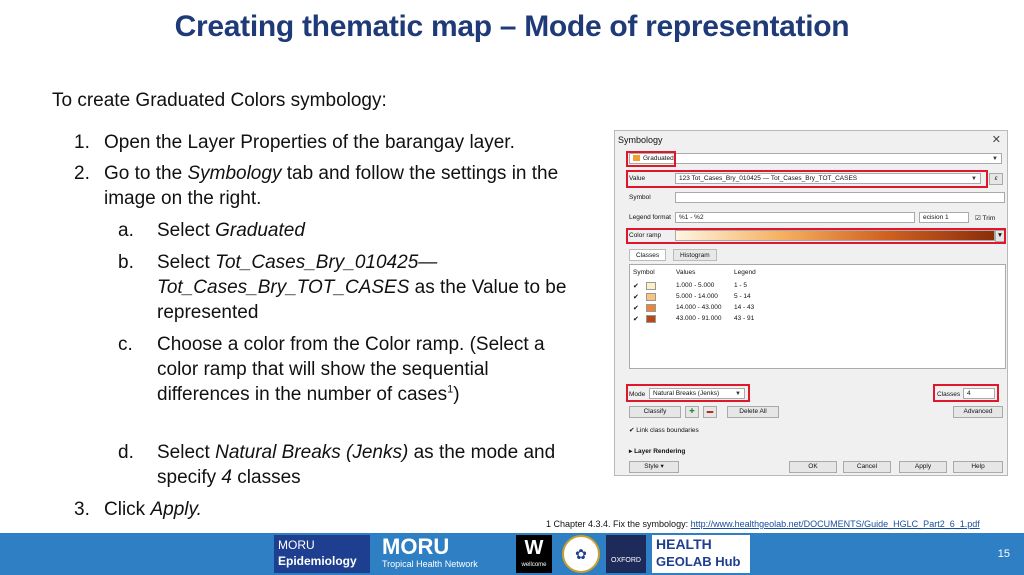 Image resolution: width=1024 pixels, height=575 pixels. I want to click on tab-histogram: Histogram, so click(695, 255).